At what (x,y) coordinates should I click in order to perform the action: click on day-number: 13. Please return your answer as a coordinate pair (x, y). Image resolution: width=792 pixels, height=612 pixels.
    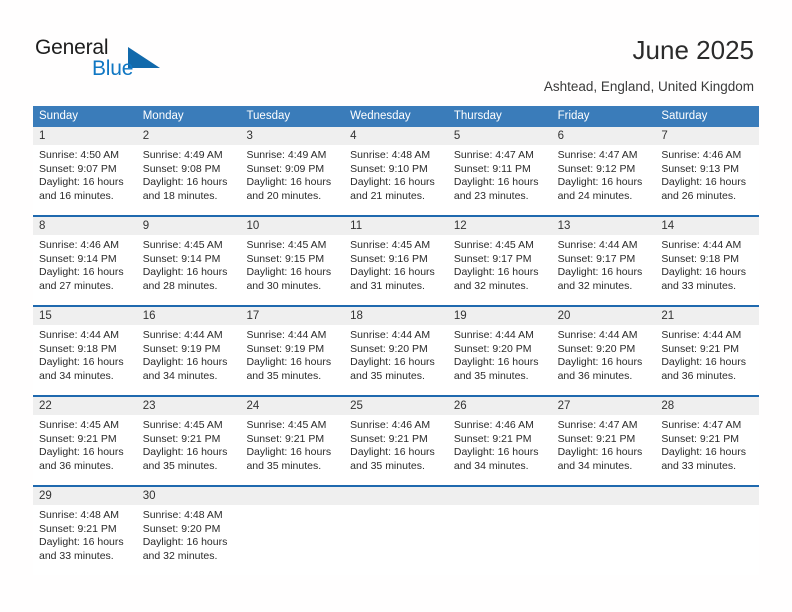
    Looking at the image, I should click on (604, 226).